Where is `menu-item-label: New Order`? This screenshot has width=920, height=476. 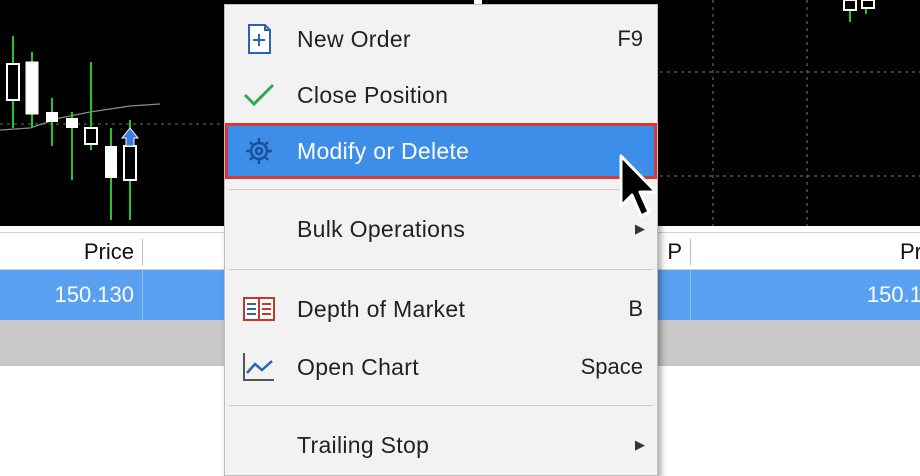 menu-item-label: New Order is located at coordinates (354, 39).